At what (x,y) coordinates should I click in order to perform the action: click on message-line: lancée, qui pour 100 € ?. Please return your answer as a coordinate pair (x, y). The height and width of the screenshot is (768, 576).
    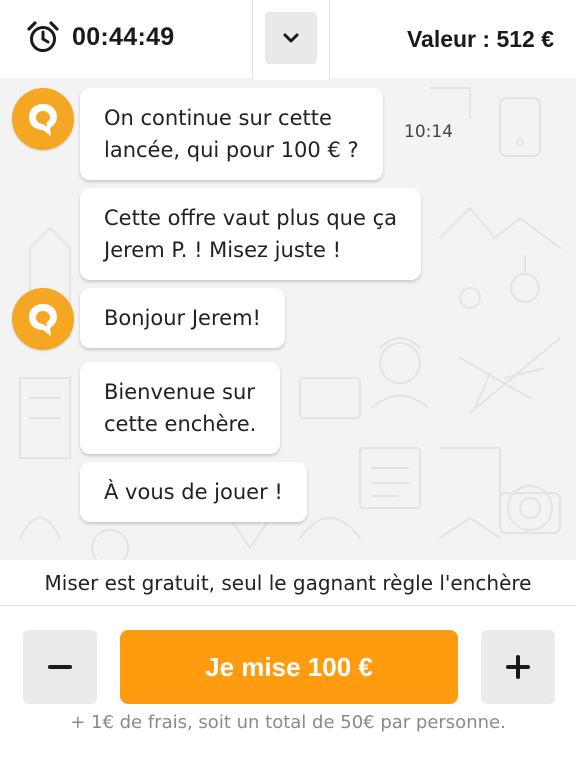
    Looking at the image, I should click on (231, 150).